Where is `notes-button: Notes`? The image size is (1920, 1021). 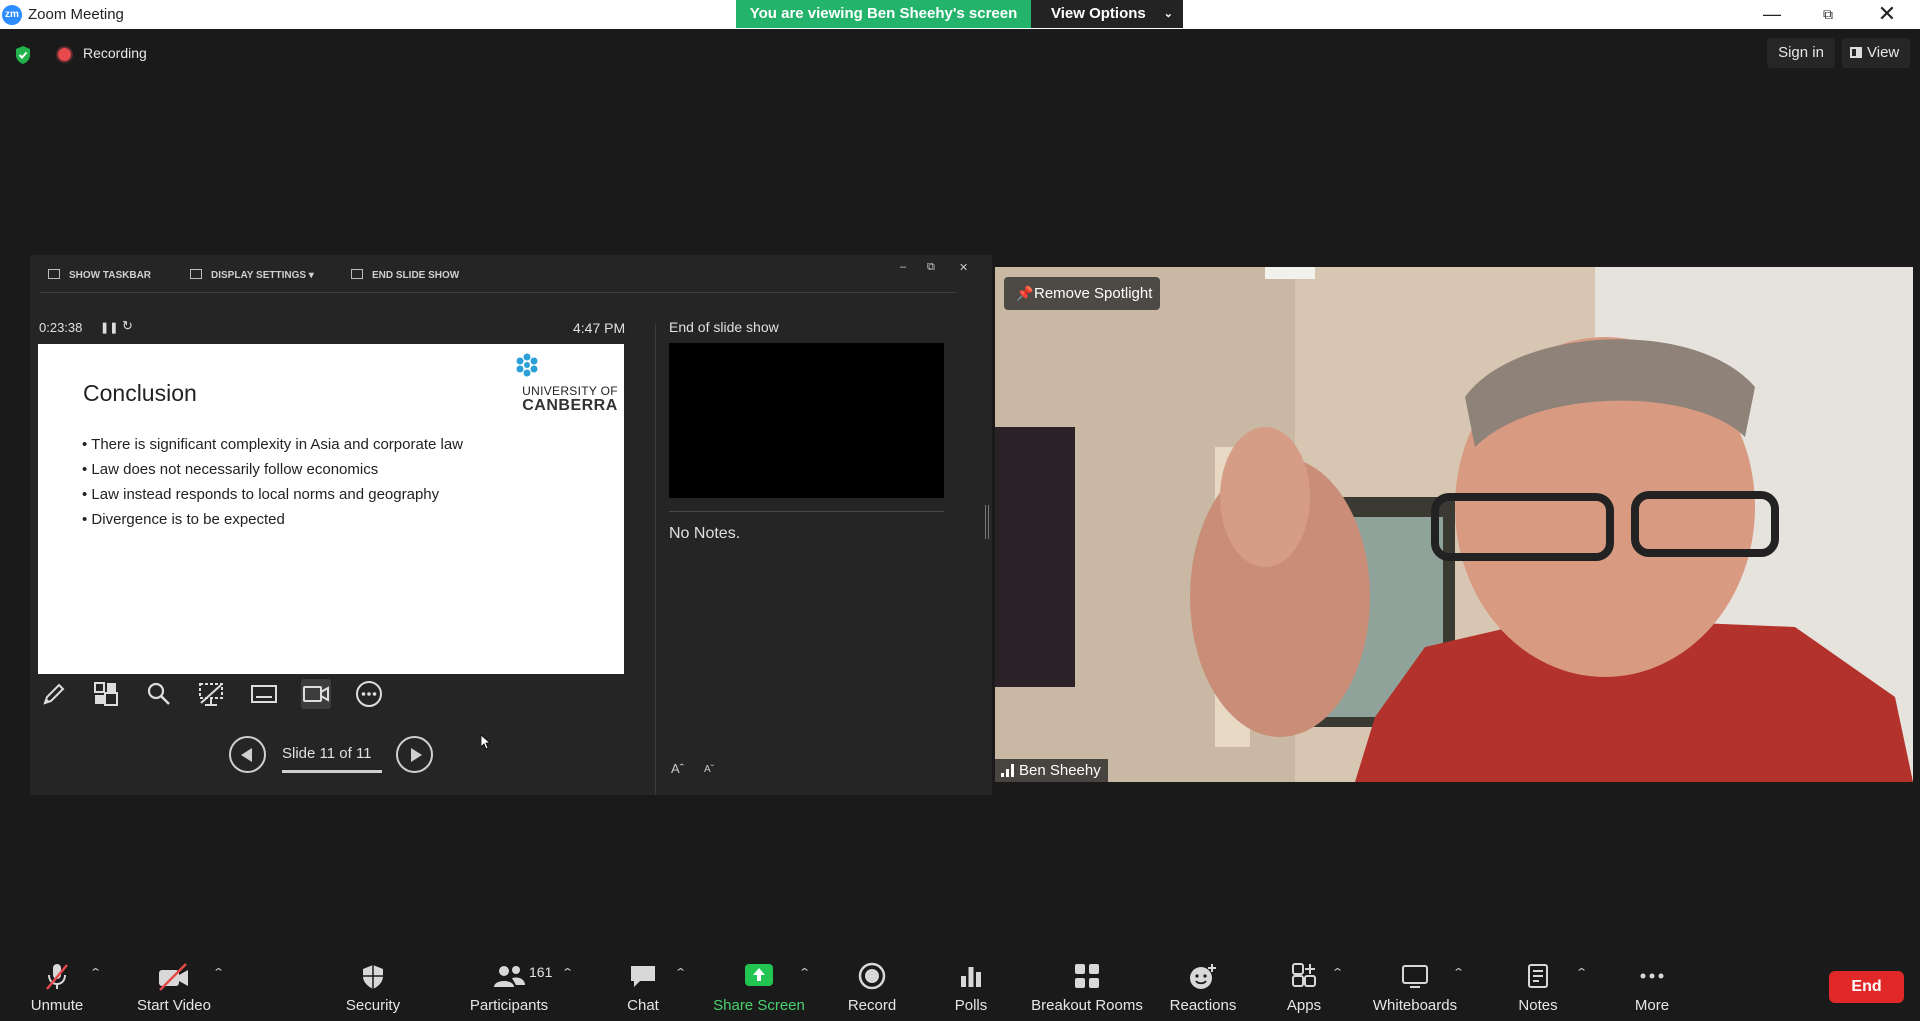 notes-button: Notes is located at coordinates (1538, 984).